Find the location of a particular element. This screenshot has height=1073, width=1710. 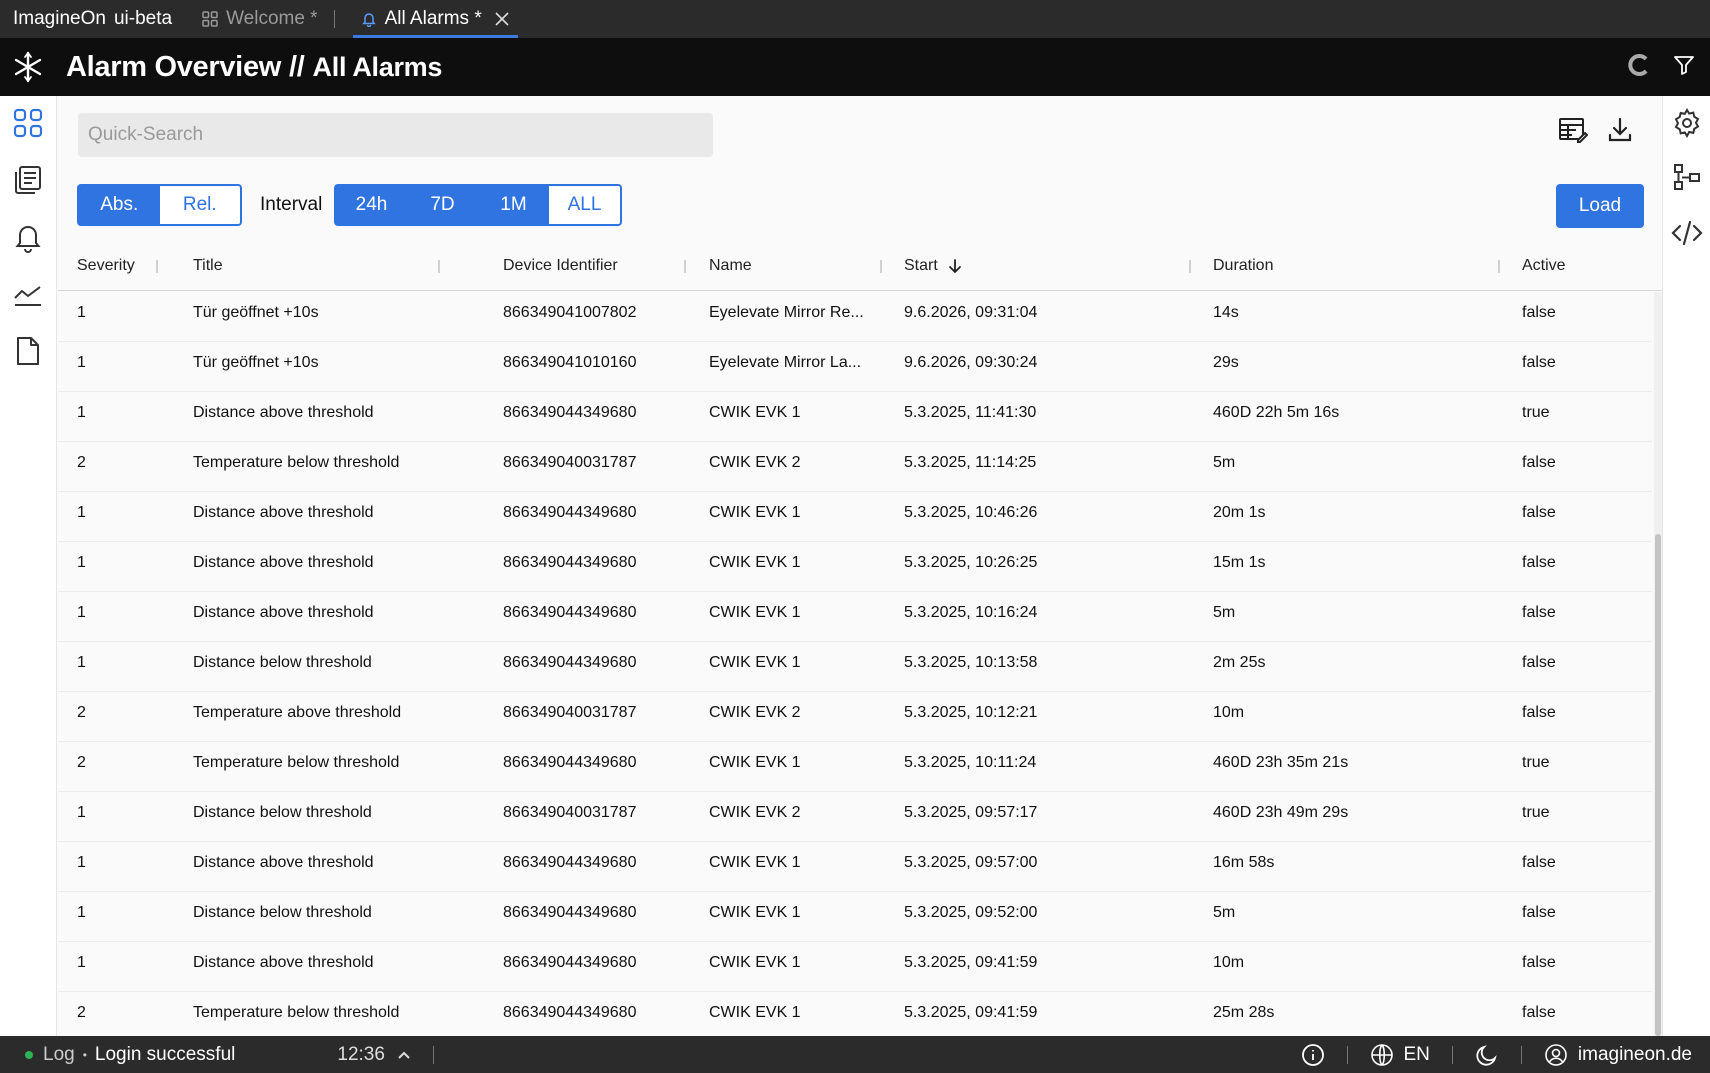

log-link: Log is located at coordinates (59, 1055).